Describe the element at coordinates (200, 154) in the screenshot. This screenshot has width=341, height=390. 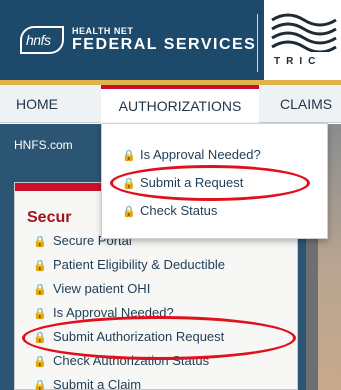
I see `dropdown-item-label: Is Approval Needed?` at that location.